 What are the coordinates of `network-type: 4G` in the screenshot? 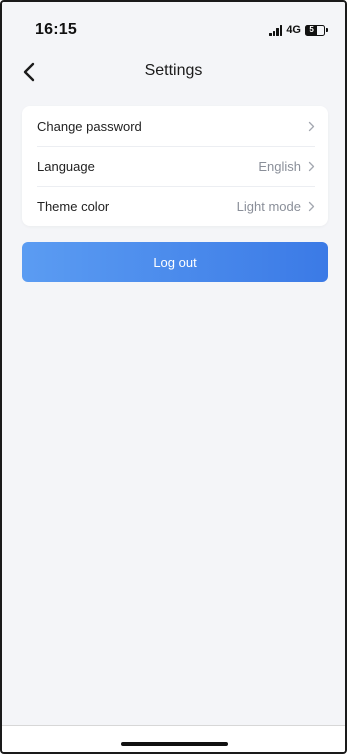 It's located at (293, 30).